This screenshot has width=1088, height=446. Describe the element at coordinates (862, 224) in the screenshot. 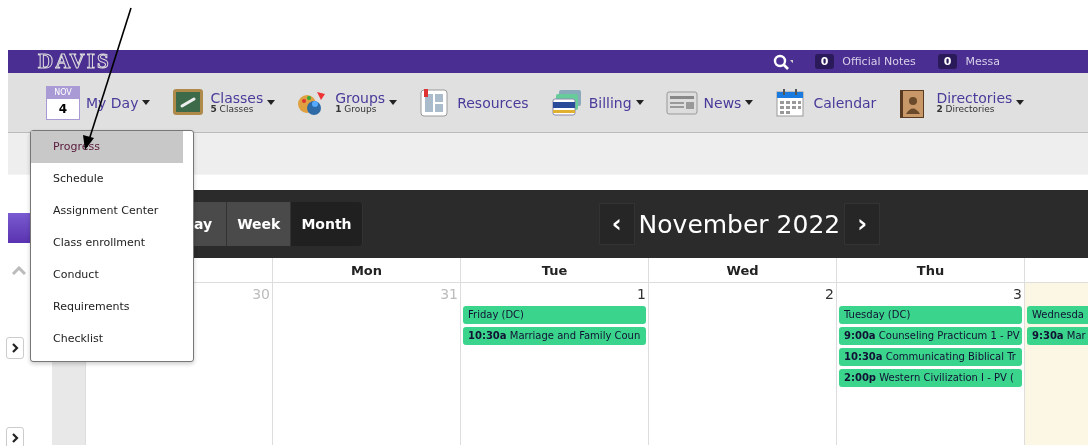

I see `next-button: ›` at that location.